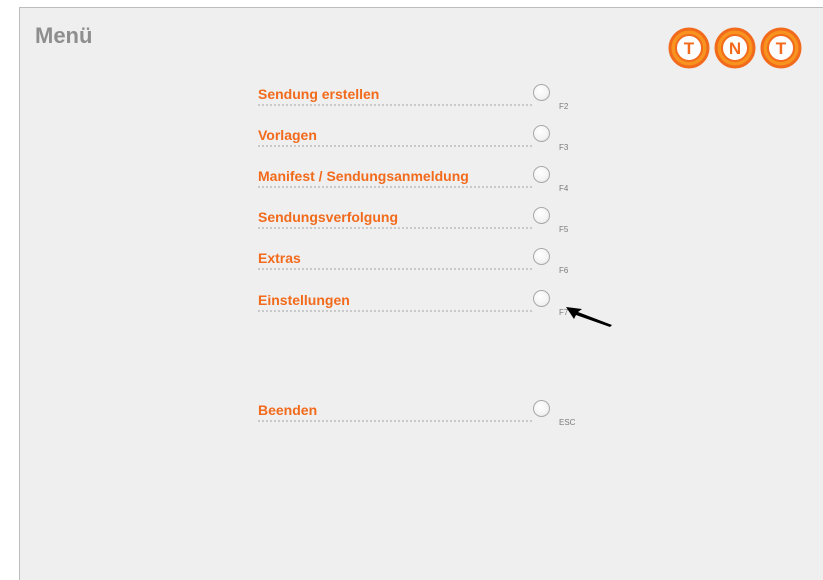 The width and height of the screenshot is (823, 580). What do you see at coordinates (689, 48) in the screenshot?
I see `logo-letter-1: T` at bounding box center [689, 48].